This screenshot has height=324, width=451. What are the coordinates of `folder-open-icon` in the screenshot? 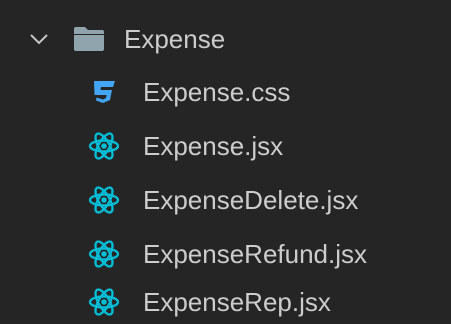 It's located at (89, 39).